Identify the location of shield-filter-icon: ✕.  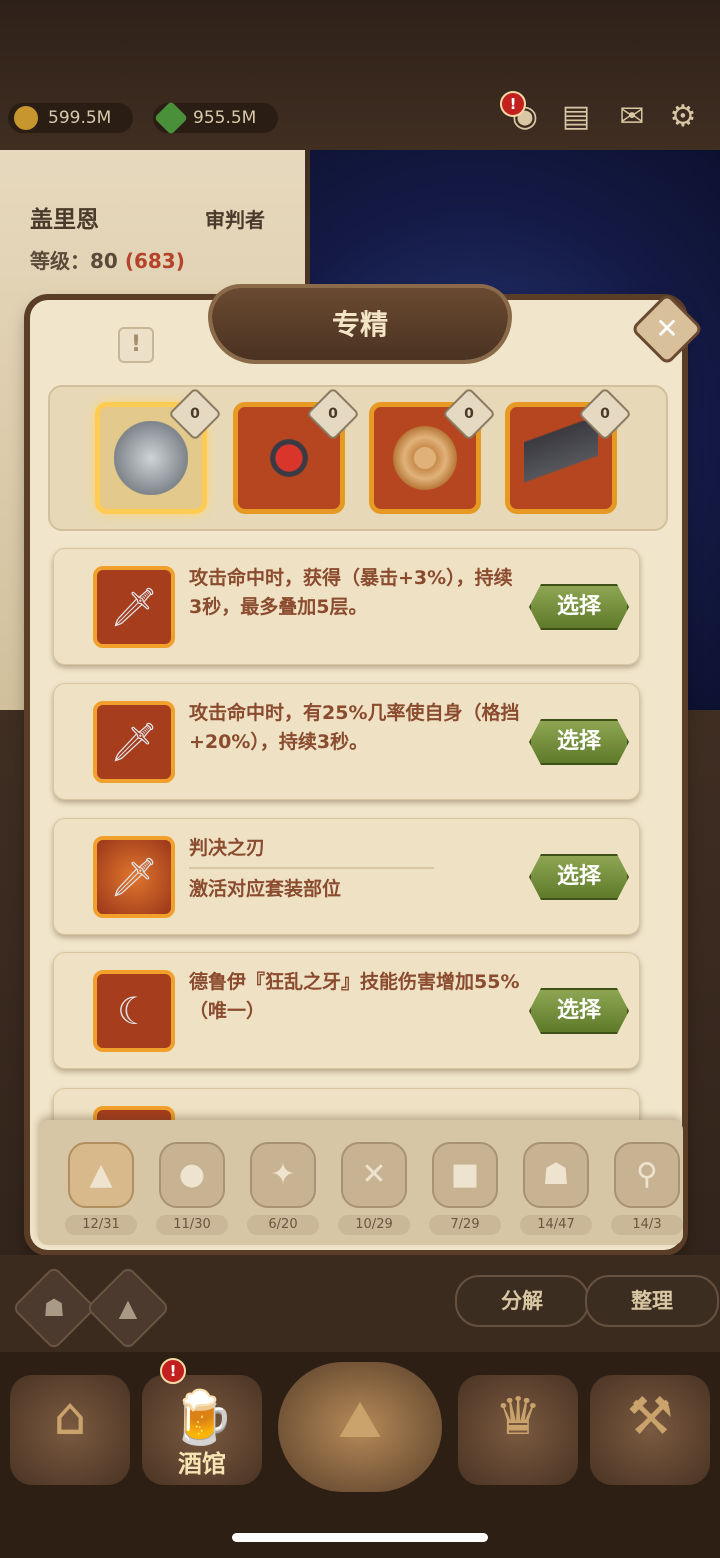
(374, 1175).